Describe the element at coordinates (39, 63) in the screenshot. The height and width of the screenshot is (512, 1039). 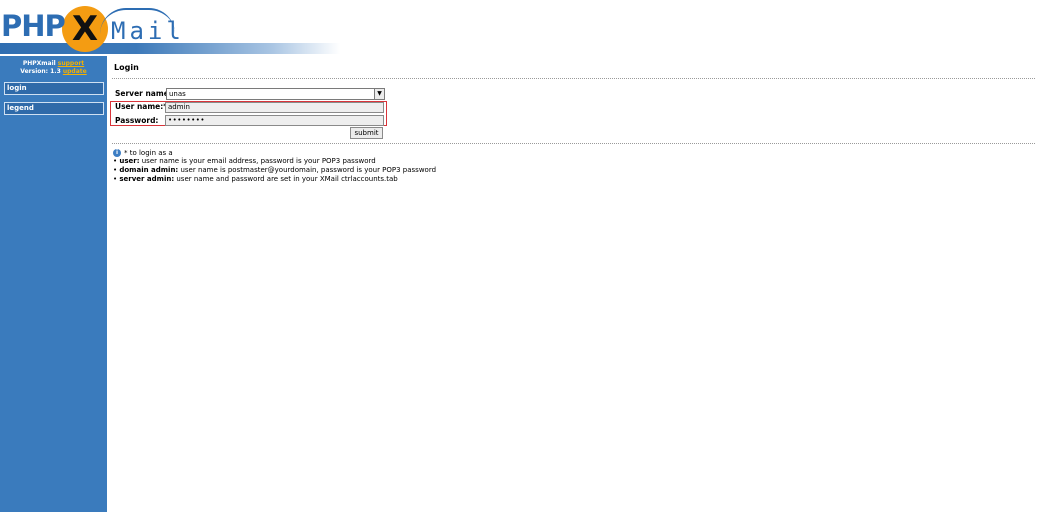
I see `app-name: PHPXmail` at that location.